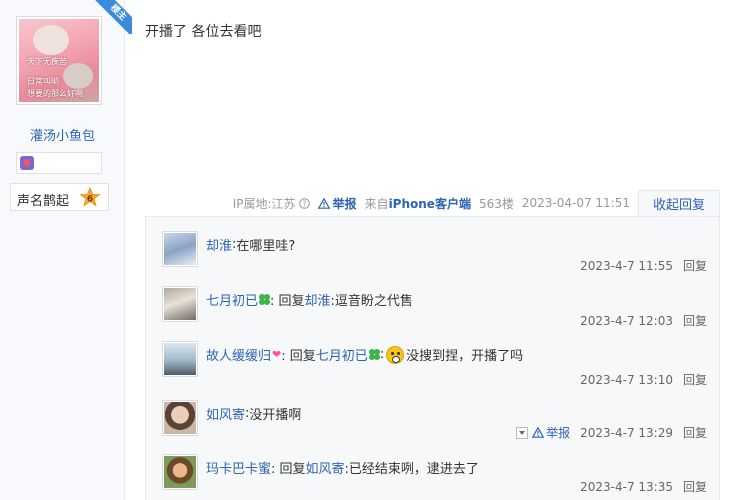  What do you see at coordinates (411, 469) in the screenshot?
I see `reply-content: :已经结束咧，逮进去了` at bounding box center [411, 469].